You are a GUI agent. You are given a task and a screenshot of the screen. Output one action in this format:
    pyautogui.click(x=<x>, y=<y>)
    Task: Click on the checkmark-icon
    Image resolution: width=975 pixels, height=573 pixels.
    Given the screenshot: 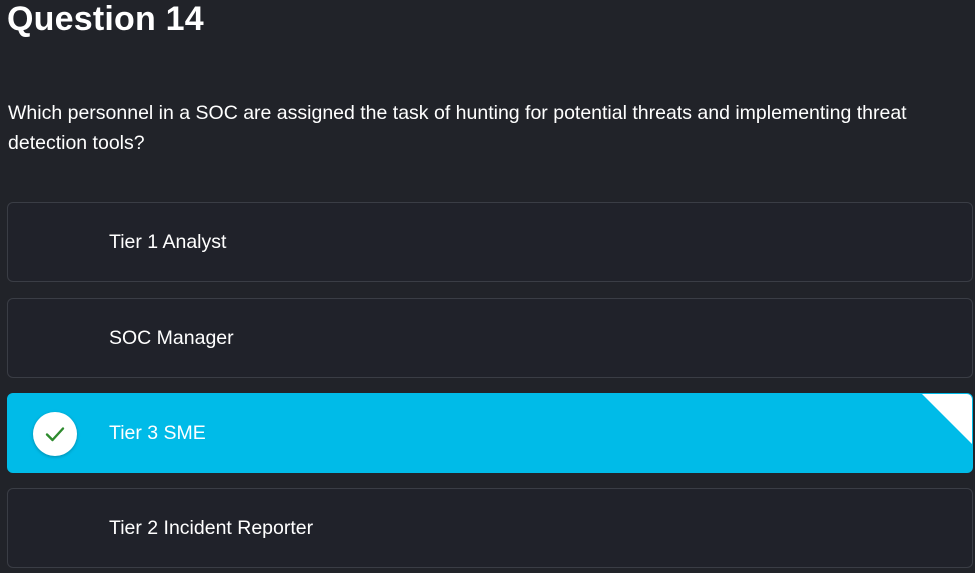 What is the action you would take?
    pyautogui.click(x=55, y=434)
    